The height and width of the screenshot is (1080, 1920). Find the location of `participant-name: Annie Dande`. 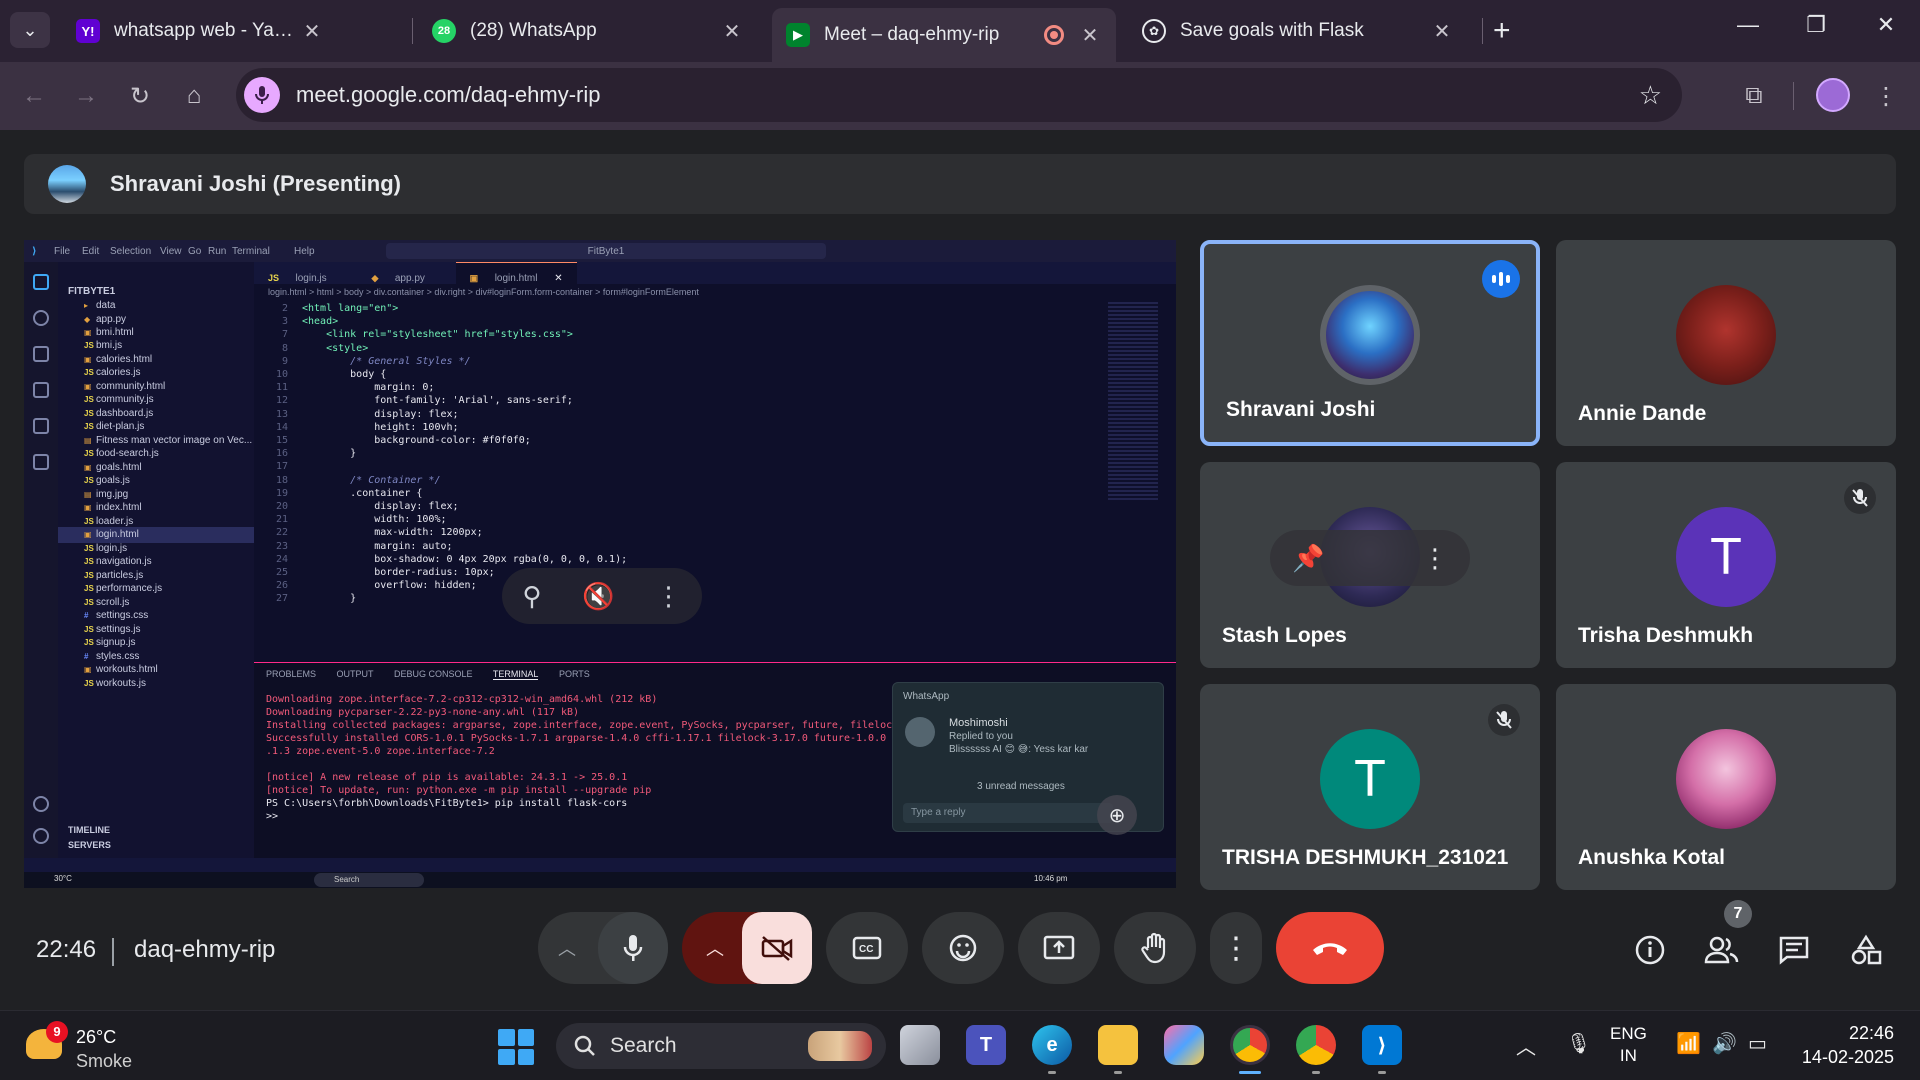

participant-name: Annie Dande is located at coordinates (1642, 413).